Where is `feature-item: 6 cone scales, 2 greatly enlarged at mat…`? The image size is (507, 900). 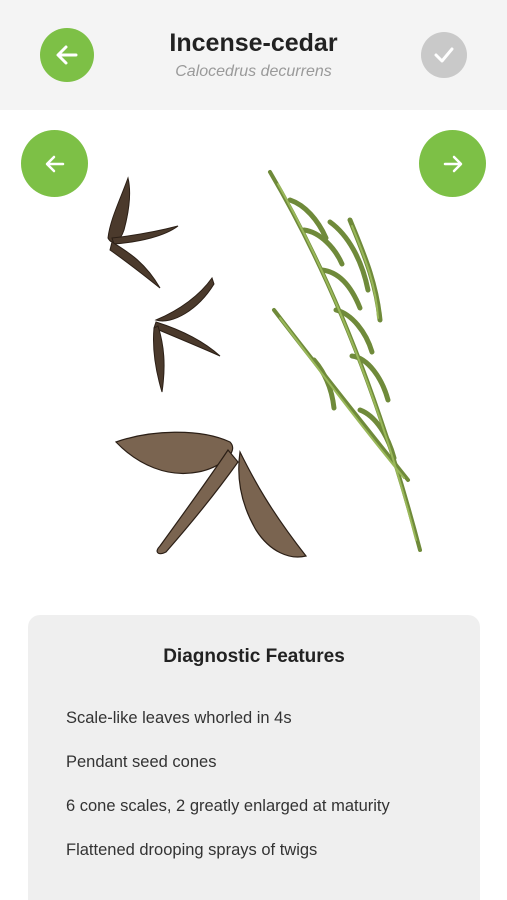 feature-item: 6 cone scales, 2 greatly enlarged at mat… is located at coordinates (228, 806).